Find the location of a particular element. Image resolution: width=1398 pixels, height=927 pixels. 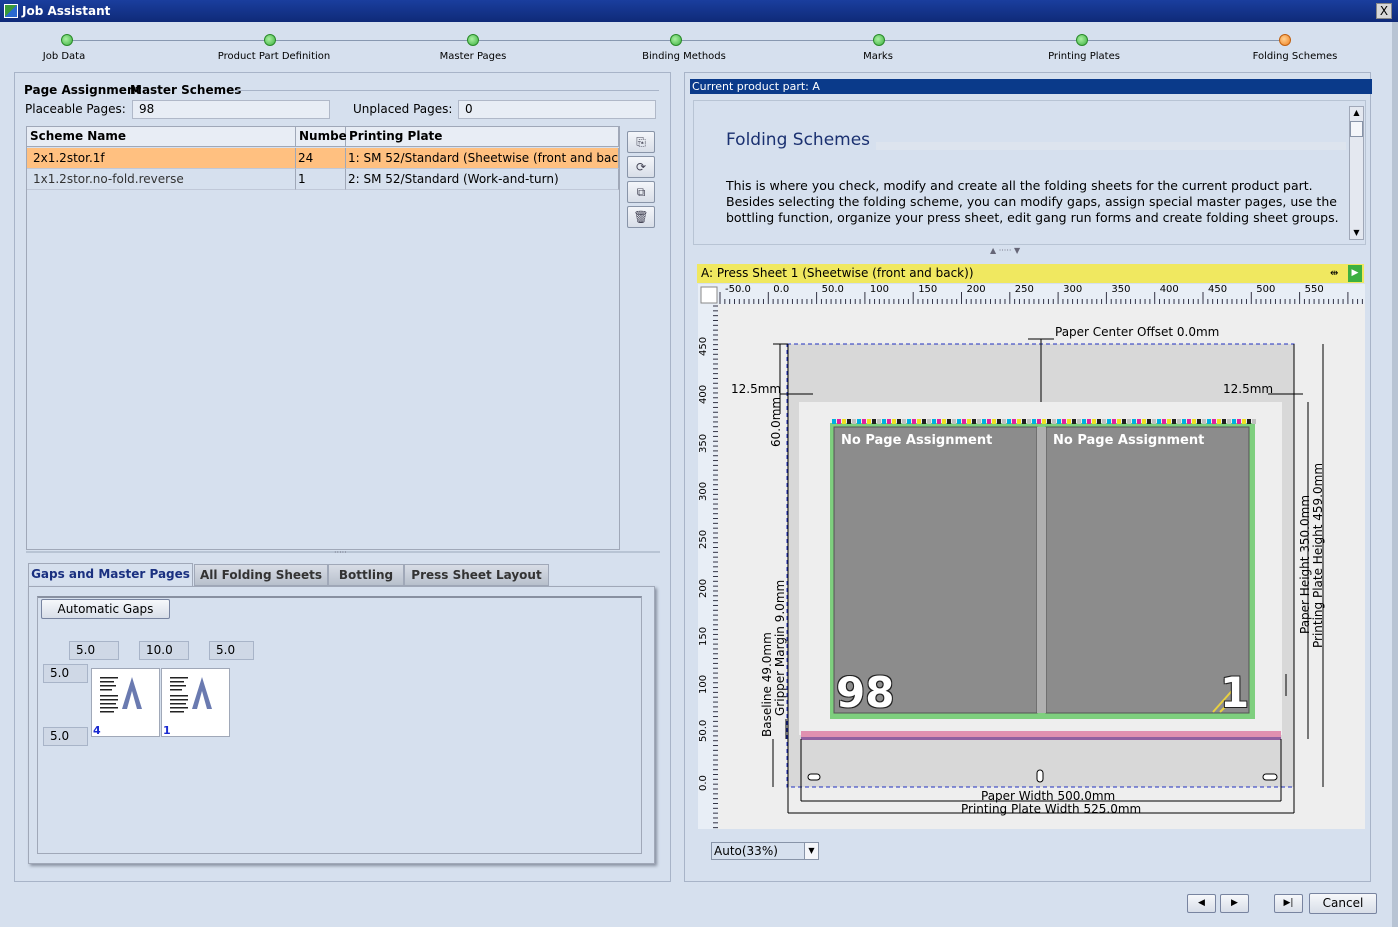

gap-field-left-bottom: 5.0 is located at coordinates (65, 736).